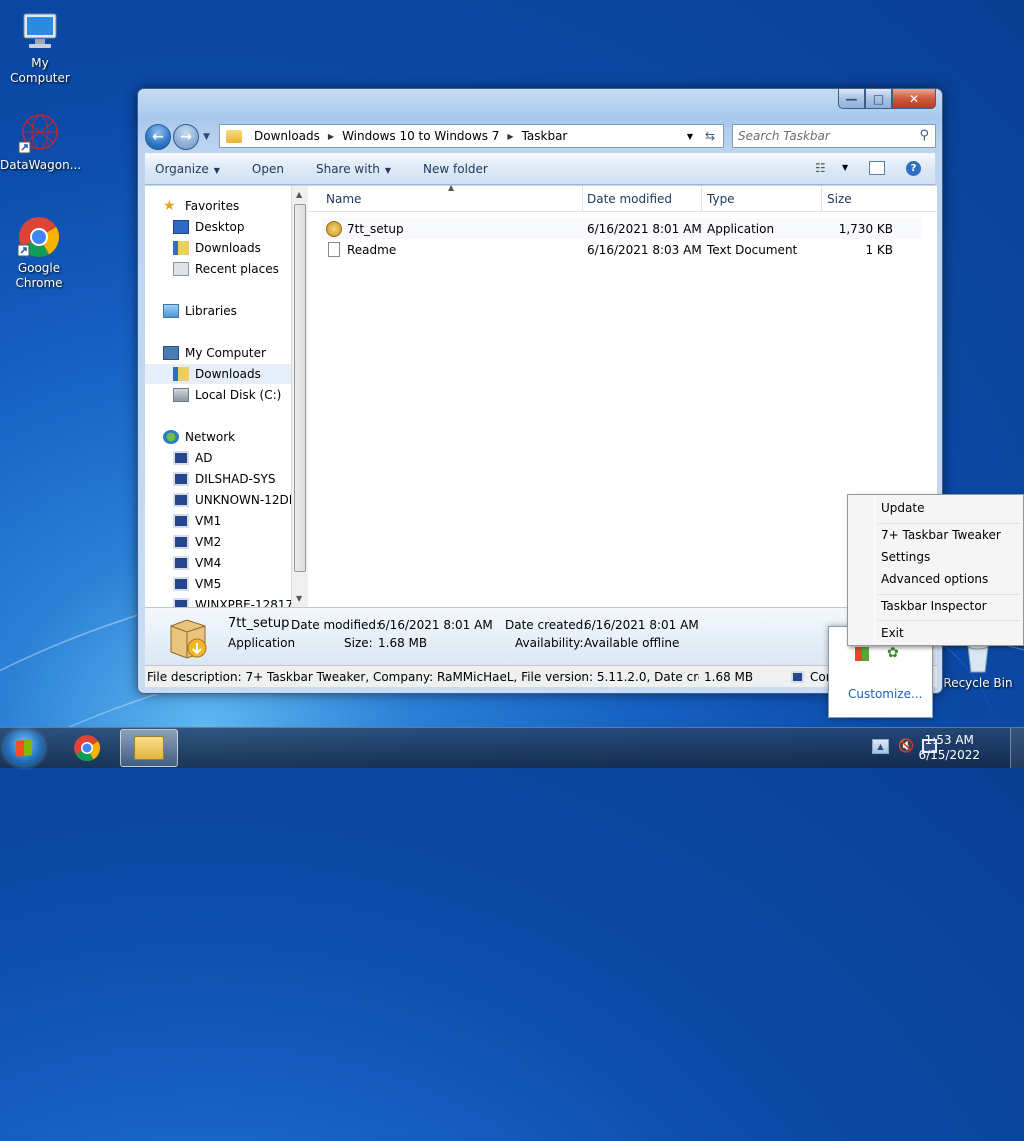  Describe the element at coordinates (420, 136) in the screenshot. I see `breadcrumb-item: Windows 10 to Windows 7` at that location.